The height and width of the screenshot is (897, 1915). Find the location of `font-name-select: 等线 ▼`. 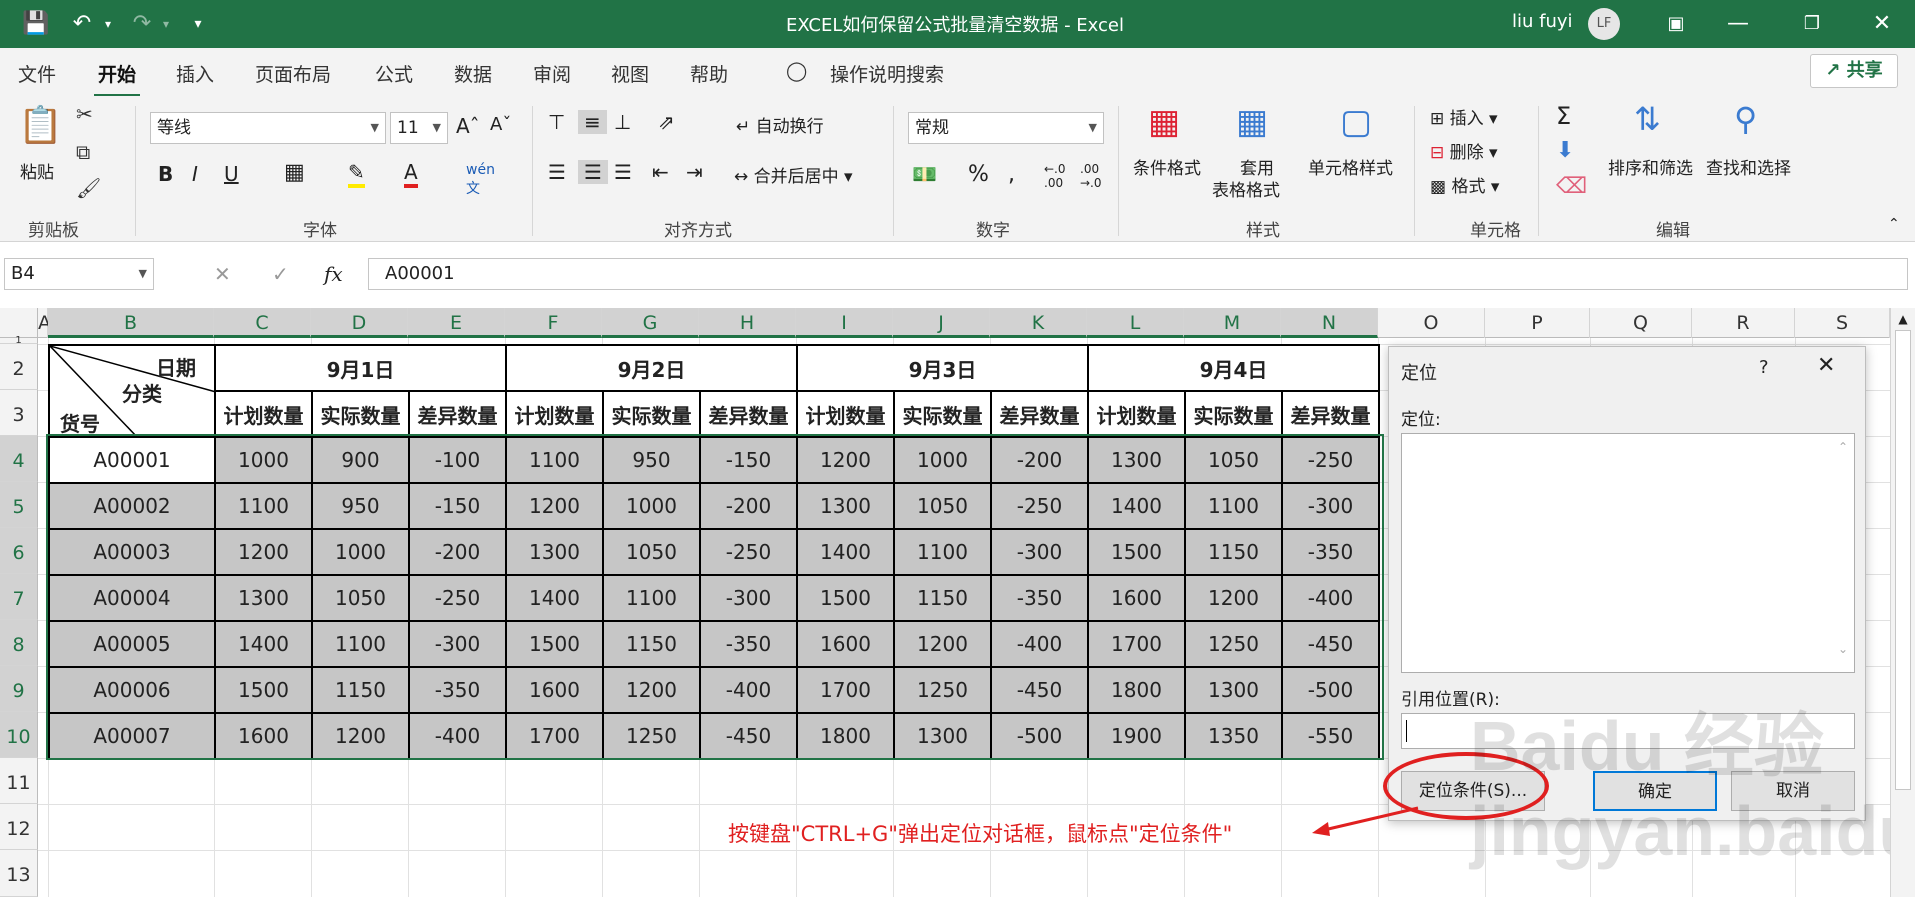

font-name-select: 等线 ▼ is located at coordinates (268, 128).